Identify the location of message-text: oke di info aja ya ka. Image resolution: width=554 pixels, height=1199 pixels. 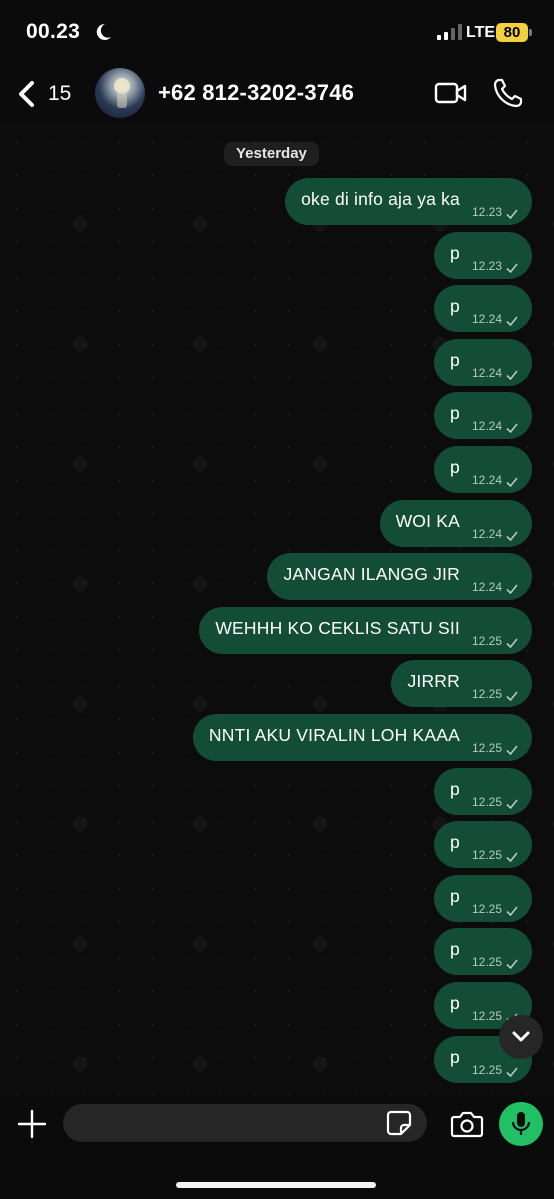
(380, 199).